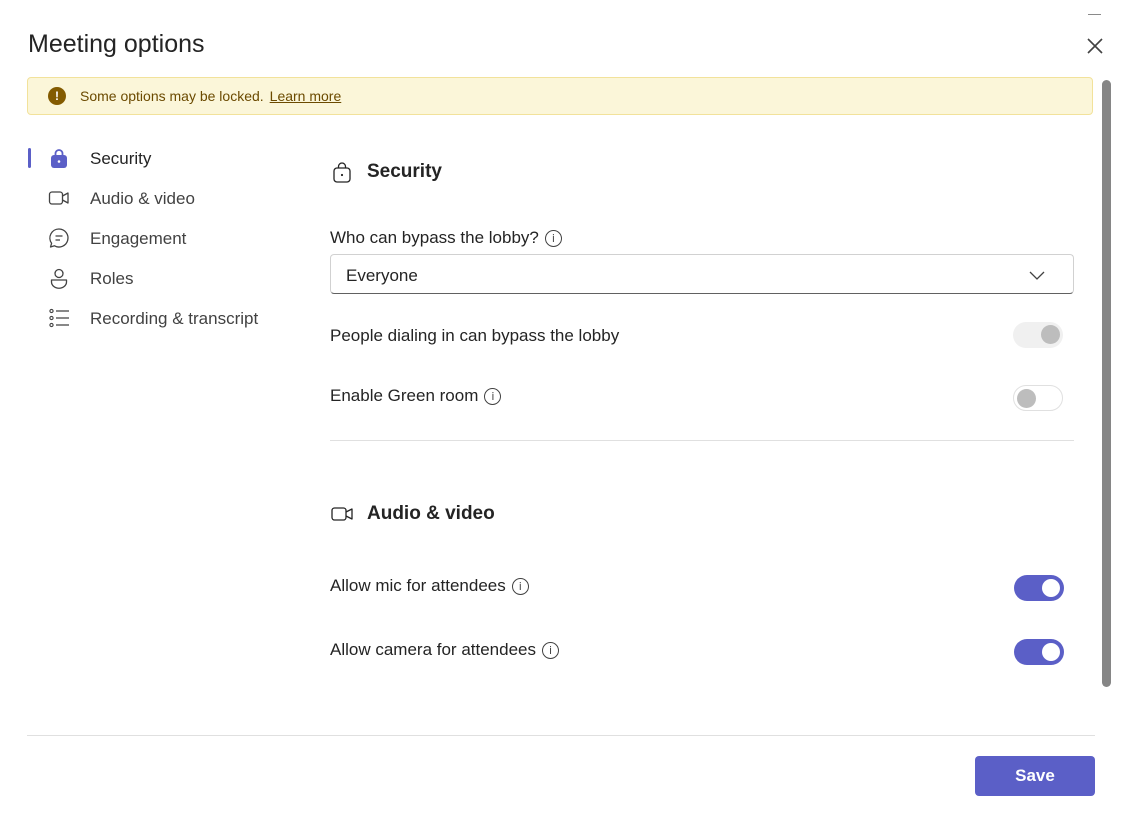 This screenshot has width=1136, height=816. Describe the element at coordinates (59, 318) in the screenshot. I see `list-icon` at that location.